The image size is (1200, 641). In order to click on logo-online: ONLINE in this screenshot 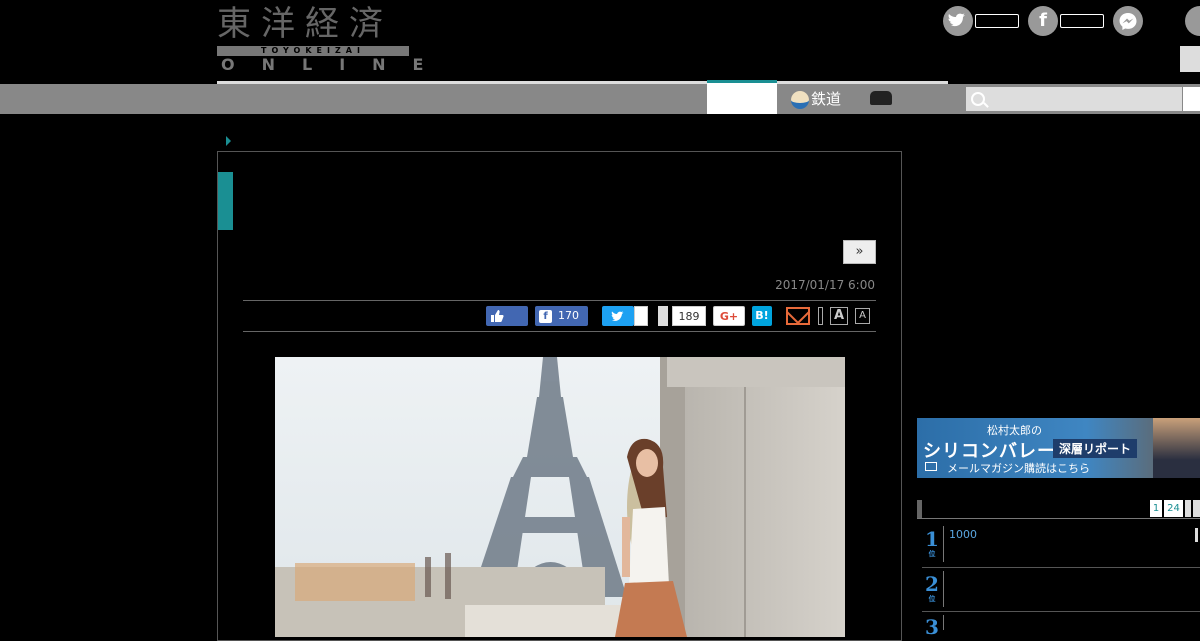, I will do `click(336, 64)`.